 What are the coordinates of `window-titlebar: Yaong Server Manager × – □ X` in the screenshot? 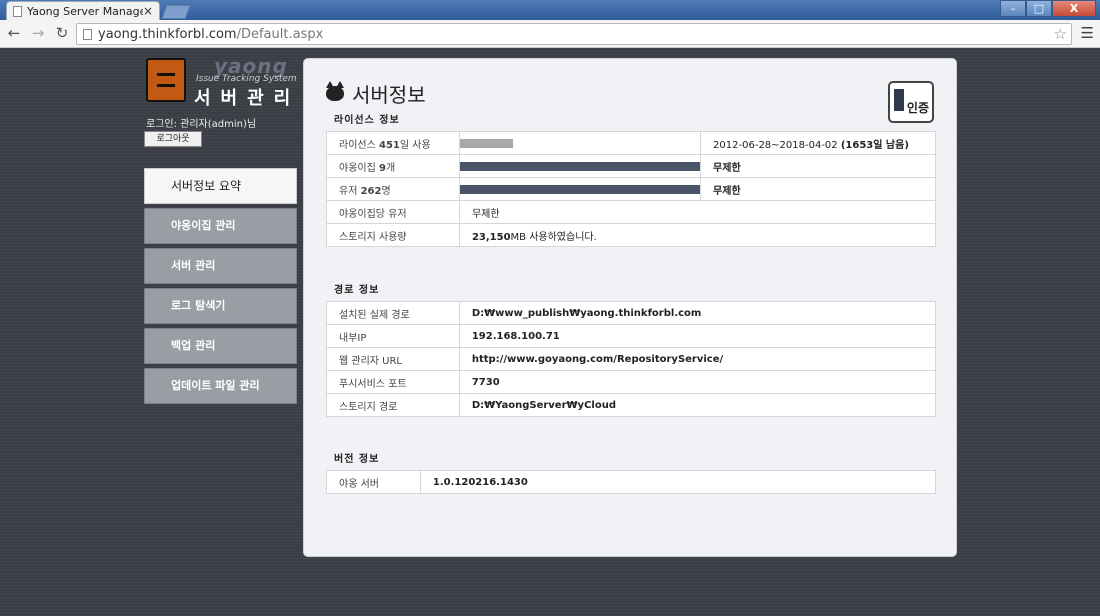 It's located at (550, 10).